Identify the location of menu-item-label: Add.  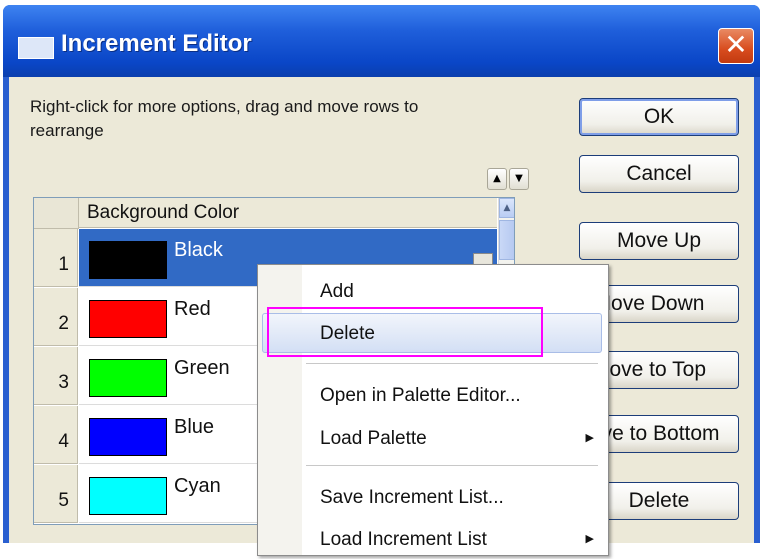
(337, 291).